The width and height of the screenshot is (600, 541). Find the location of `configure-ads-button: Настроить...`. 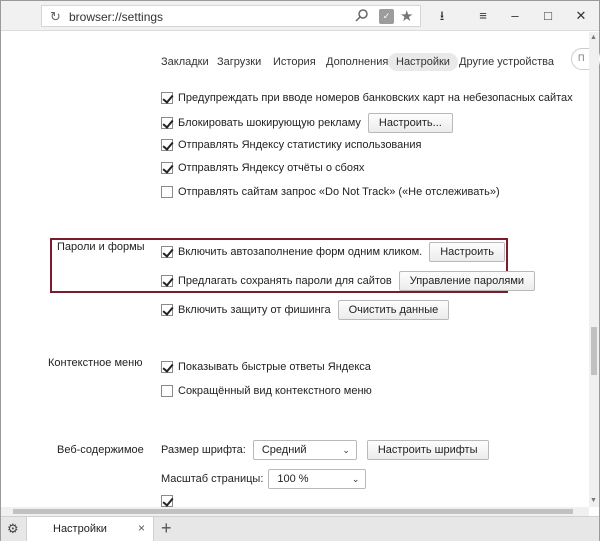

configure-ads-button: Настроить... is located at coordinates (410, 123).